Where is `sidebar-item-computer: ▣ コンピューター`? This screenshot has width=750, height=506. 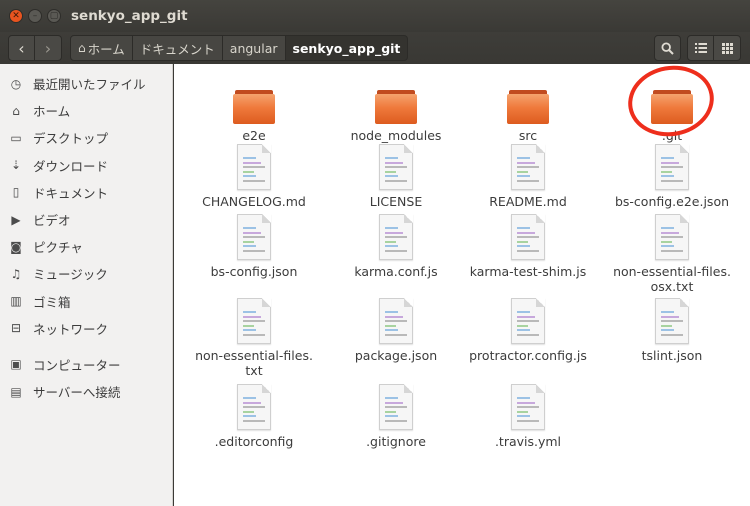 sidebar-item-computer: ▣ コンピューター is located at coordinates (86, 364).